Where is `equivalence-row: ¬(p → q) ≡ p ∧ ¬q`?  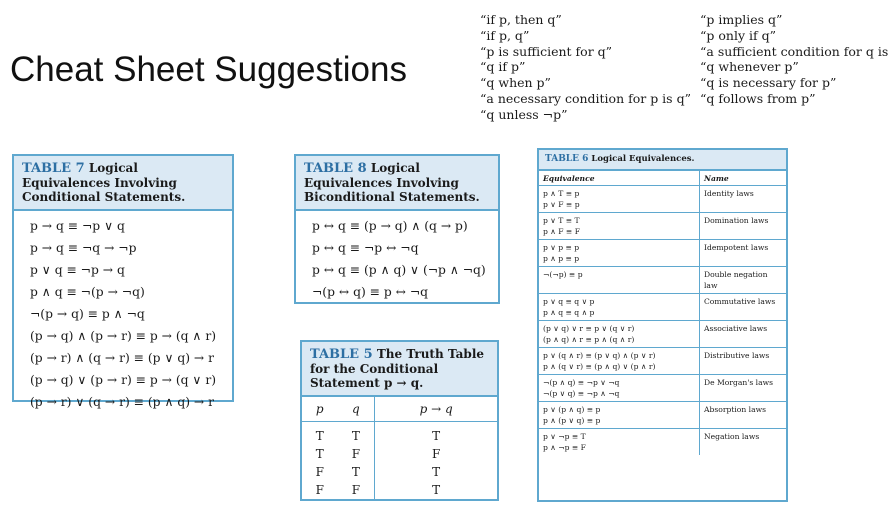
equivalence-row: ¬(p → q) ≡ p ∧ ¬q is located at coordinates (87, 314).